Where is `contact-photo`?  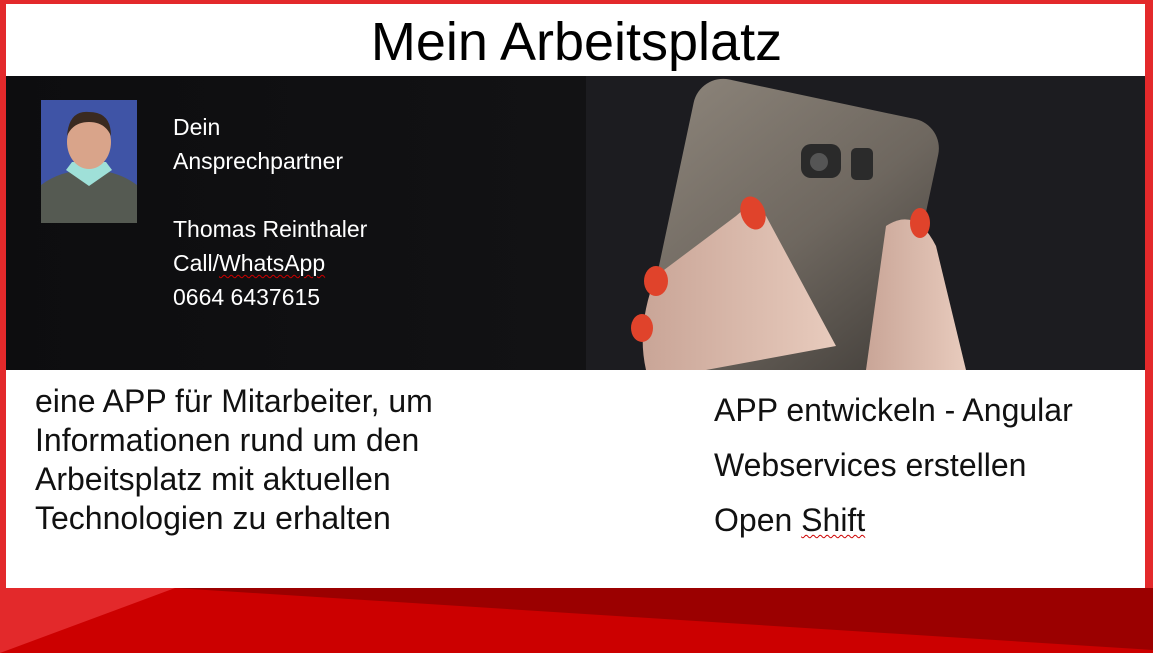 contact-photo is located at coordinates (89, 161).